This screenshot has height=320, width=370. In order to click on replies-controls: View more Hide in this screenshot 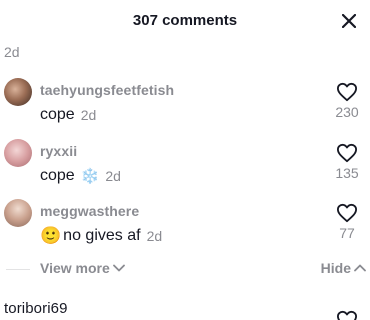, I will do `click(185, 269)`.